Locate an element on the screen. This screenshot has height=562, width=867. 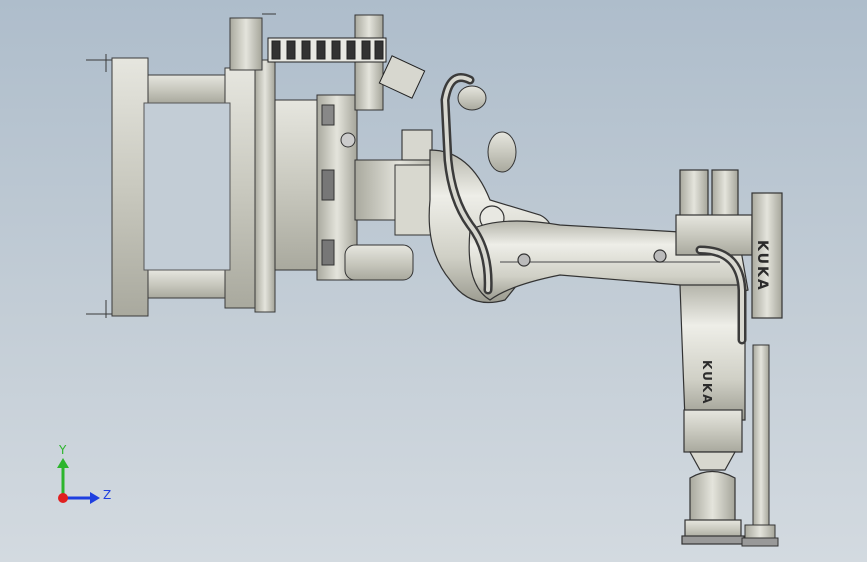
z-arrow-head is located at coordinates (95, 498).